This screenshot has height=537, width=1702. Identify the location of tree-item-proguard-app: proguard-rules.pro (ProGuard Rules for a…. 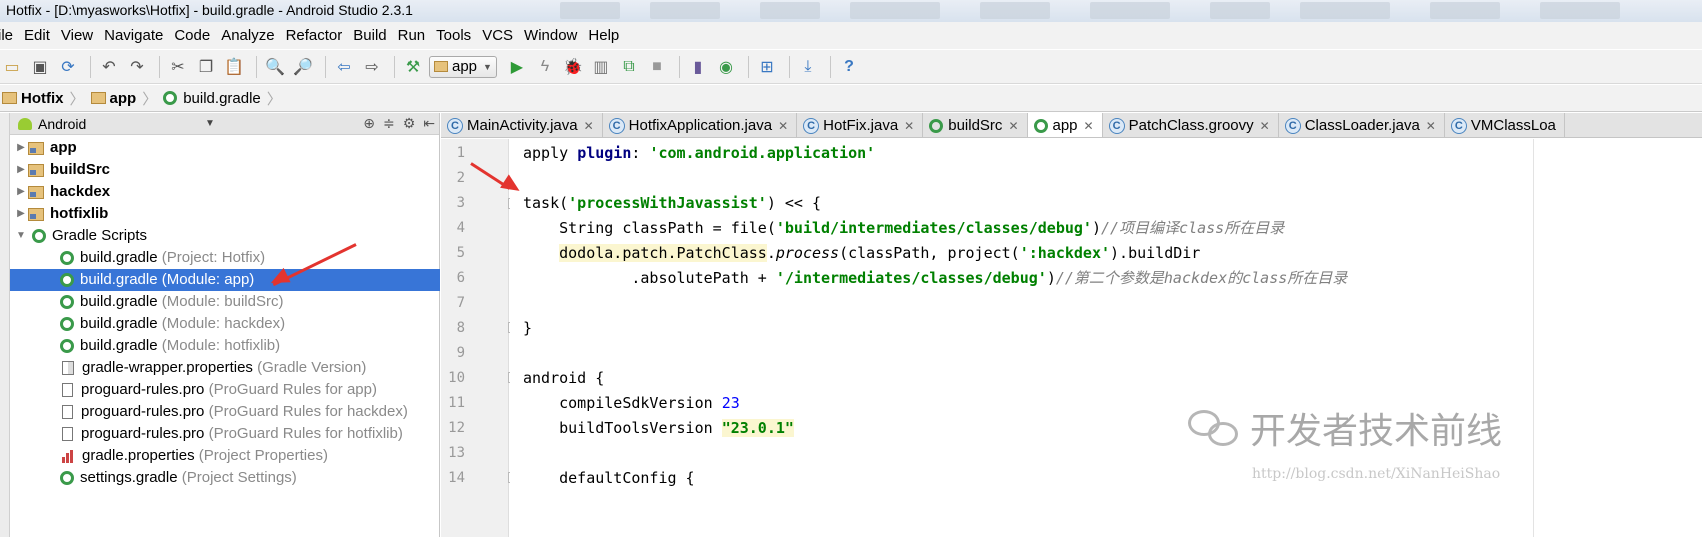
(225, 390).